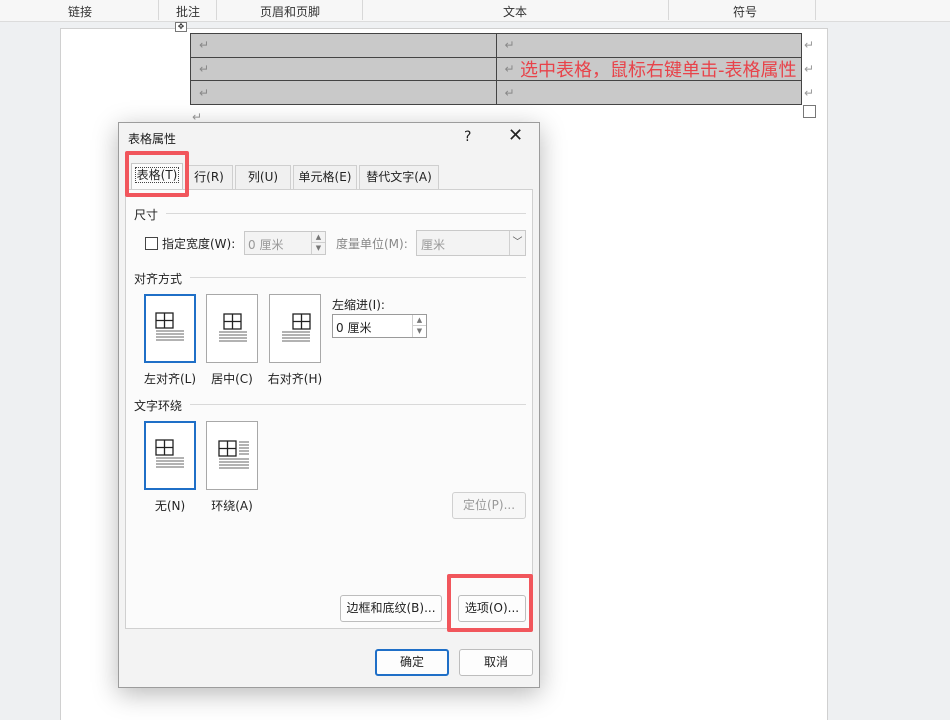  I want to click on tab-row: 行(R), so click(209, 177).